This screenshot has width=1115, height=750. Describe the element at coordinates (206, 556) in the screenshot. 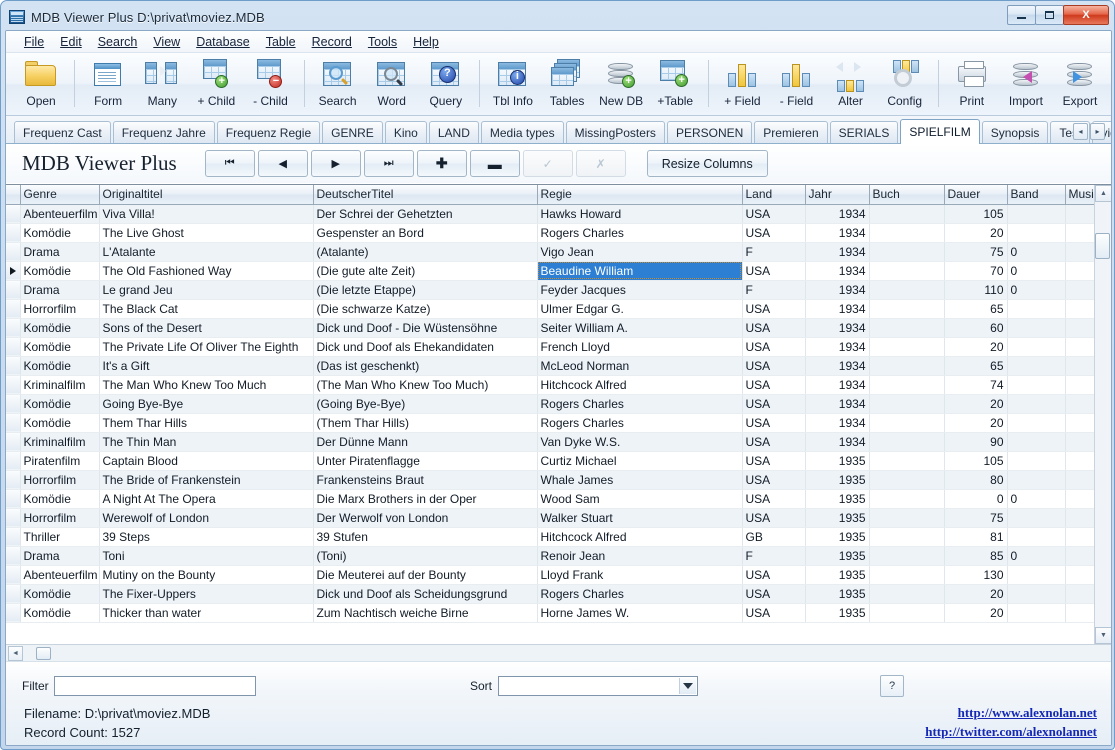

I see `cell-originaltitel: Toni` at that location.